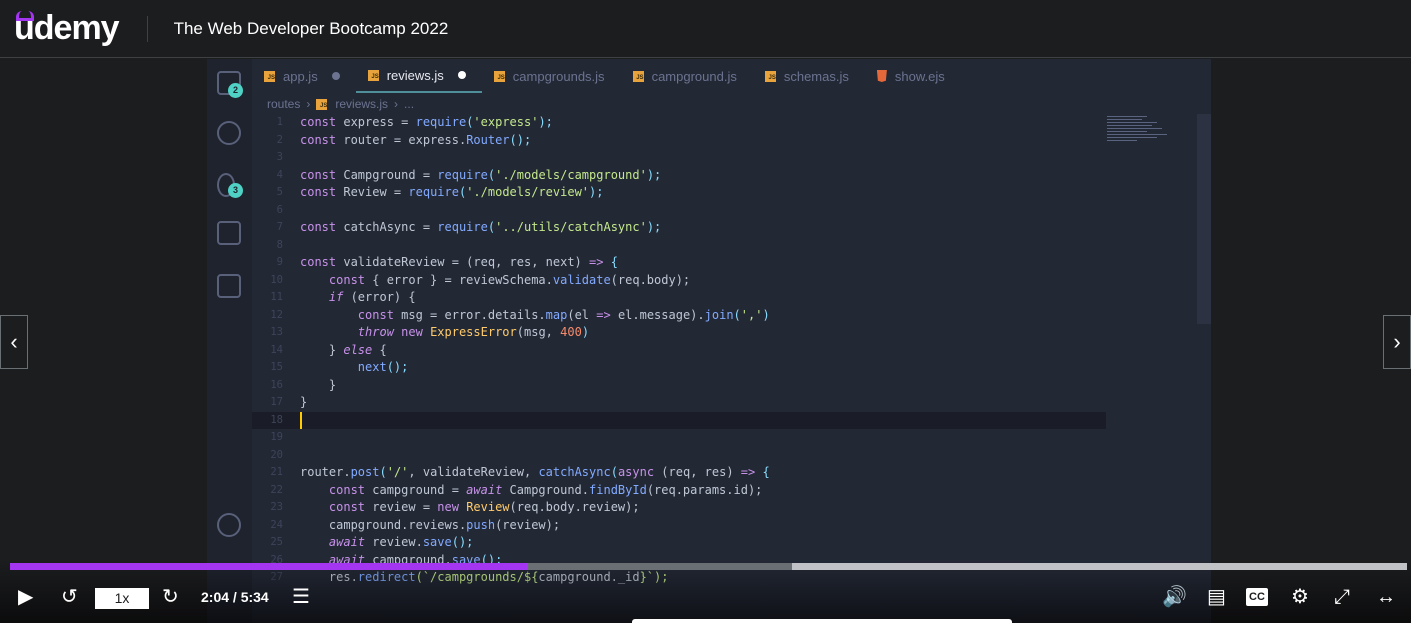  Describe the element at coordinates (311, 28) in the screenshot. I see `course-title: The Web Developer Bootcamp 2022` at that location.